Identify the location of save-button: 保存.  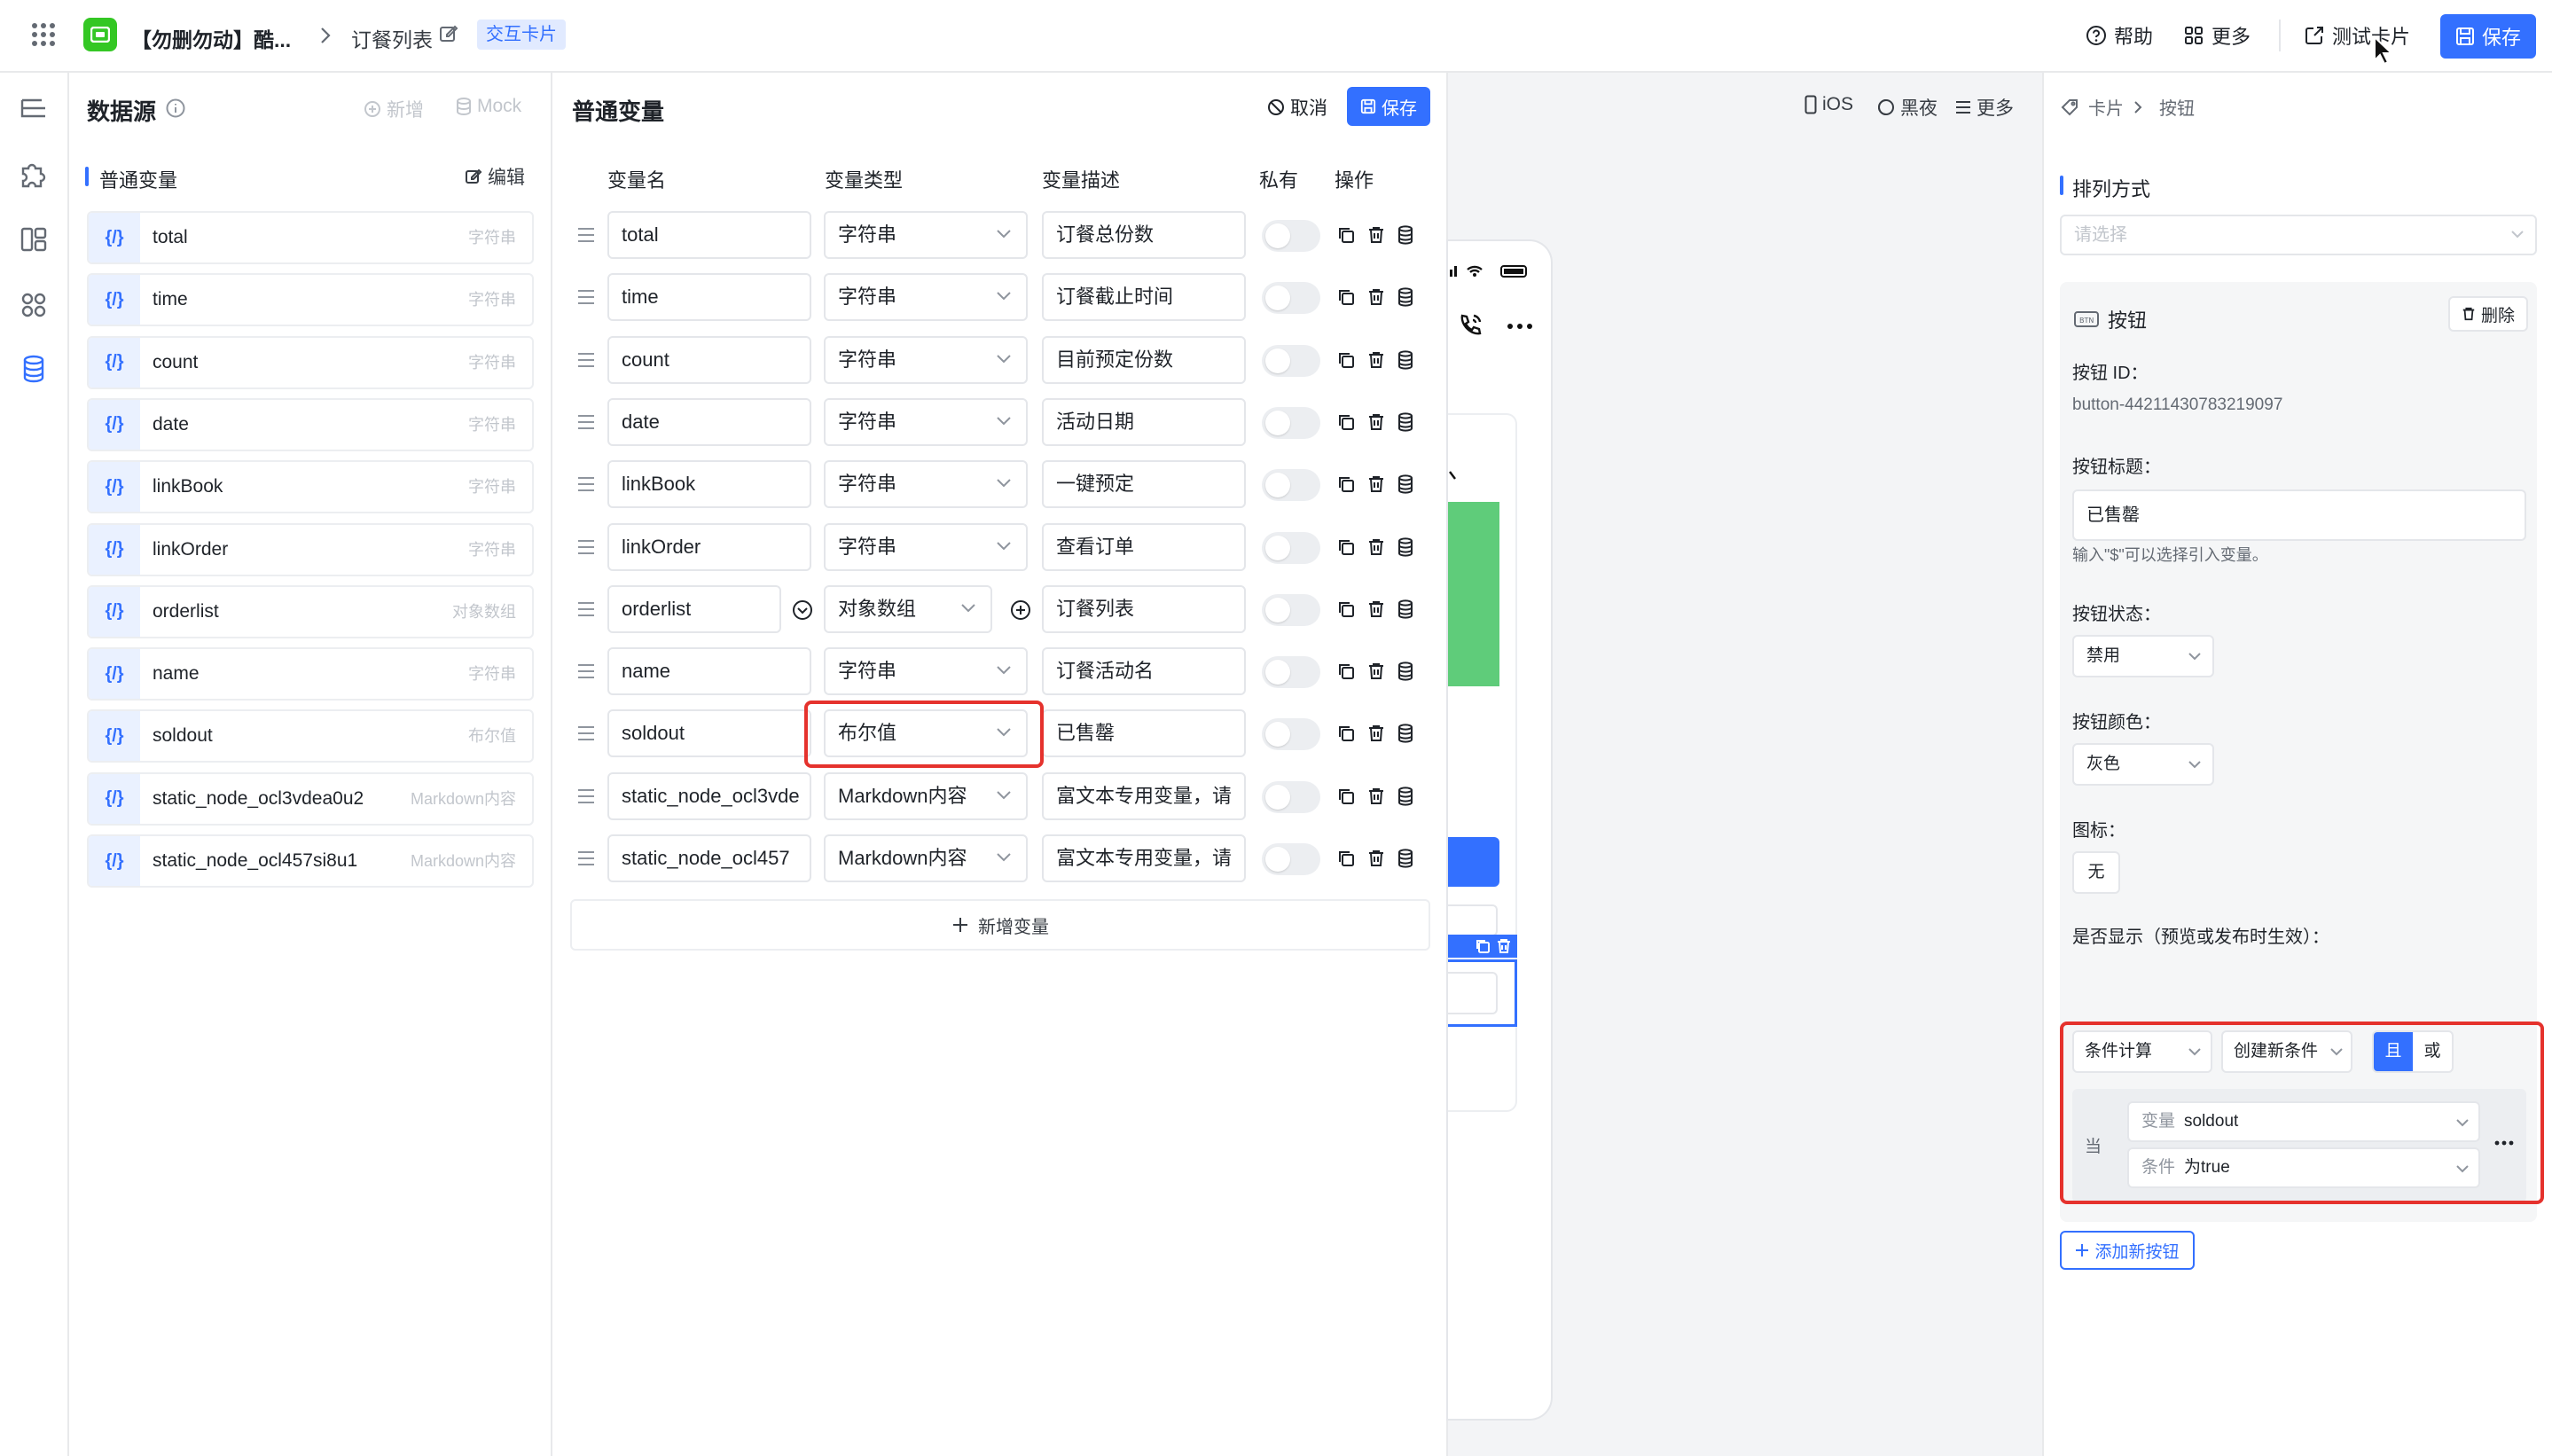
(2488, 36).